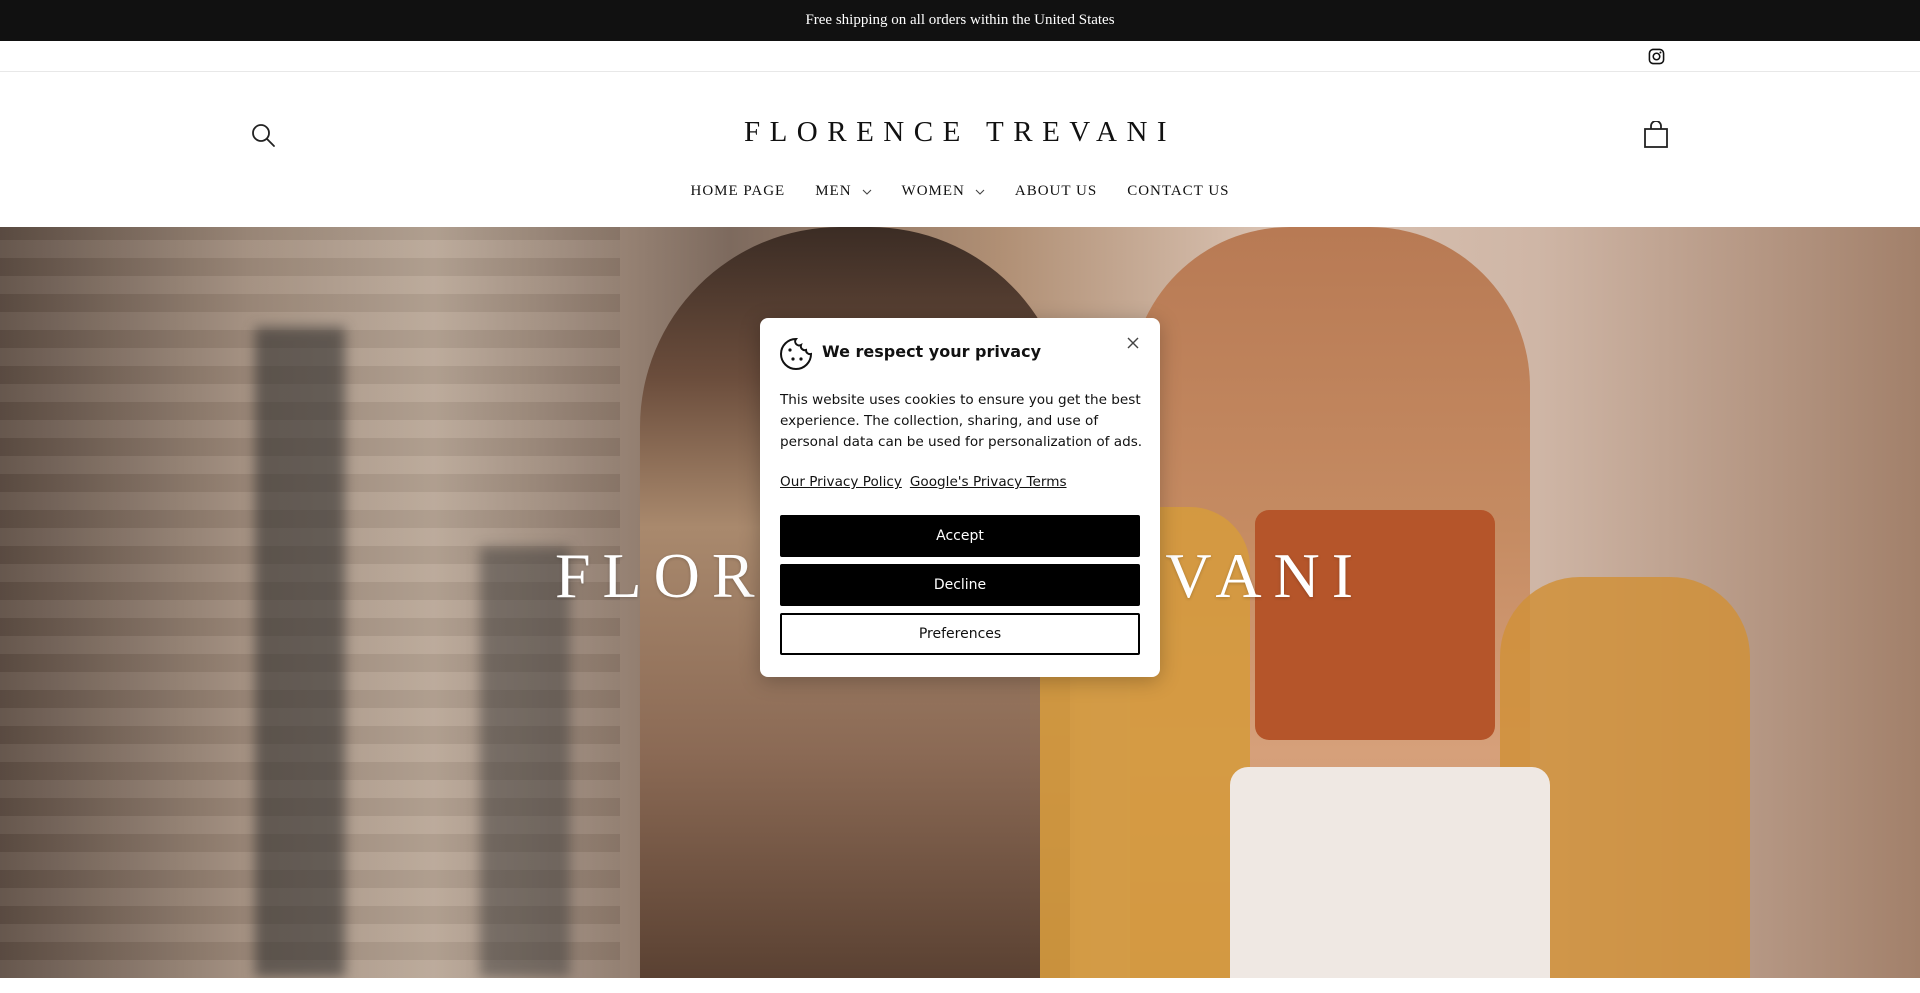 This screenshot has width=1920, height=993. What do you see at coordinates (960, 536) in the screenshot?
I see `accept-button: Accept` at bounding box center [960, 536].